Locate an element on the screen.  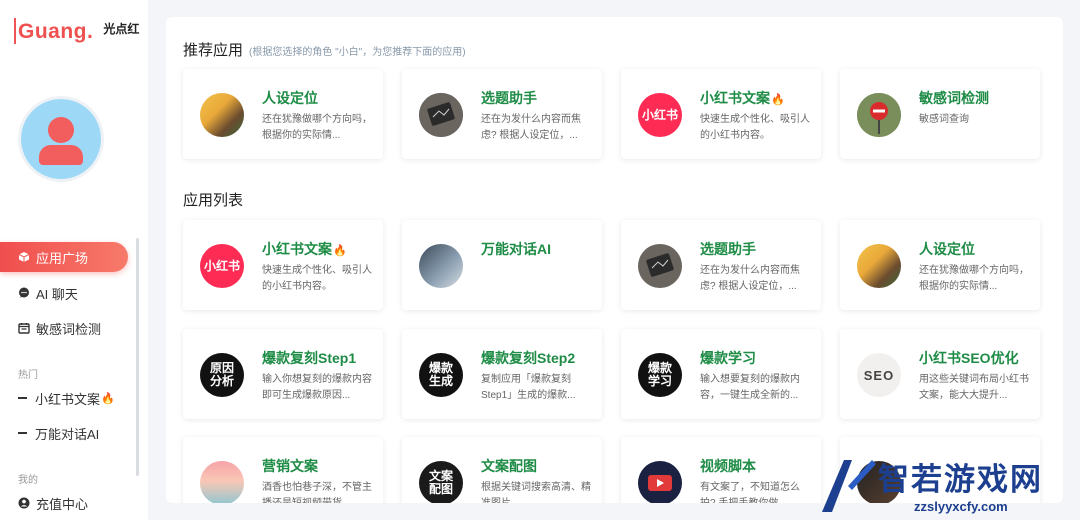
handshake-photo-icon is located at coordinates (441, 266).